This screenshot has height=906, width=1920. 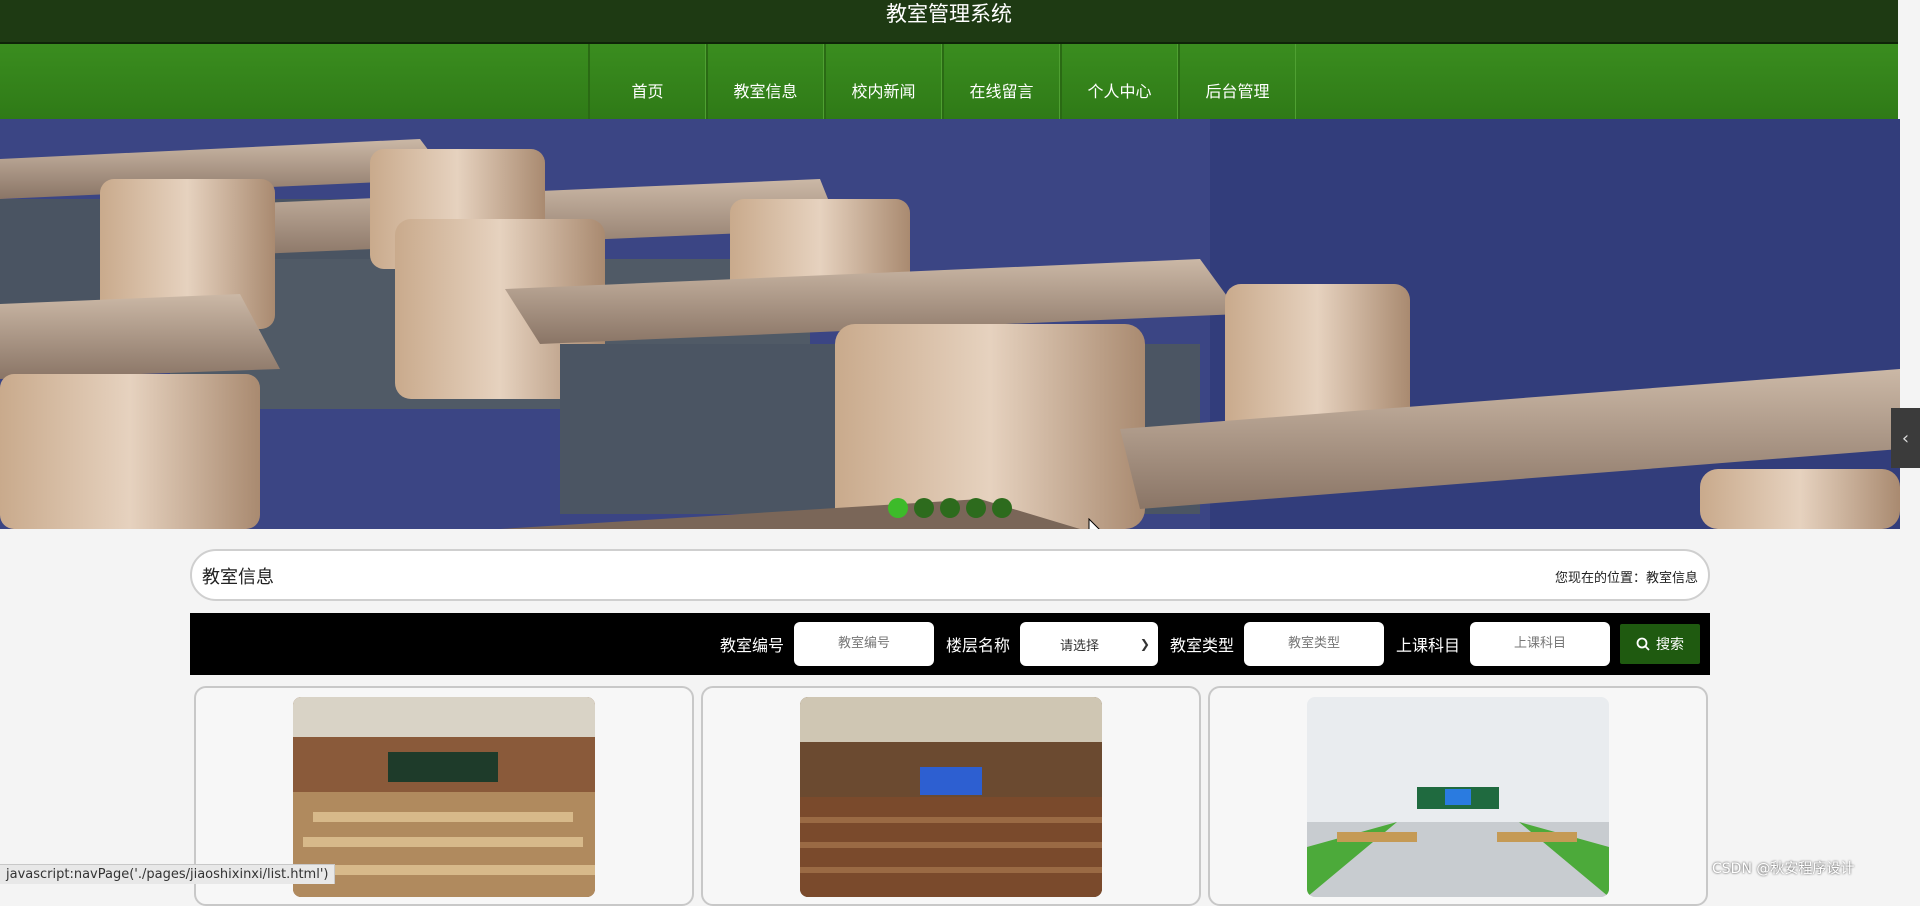 I want to click on nav-item-classroom-info: 教室信息, so click(x=765, y=81).